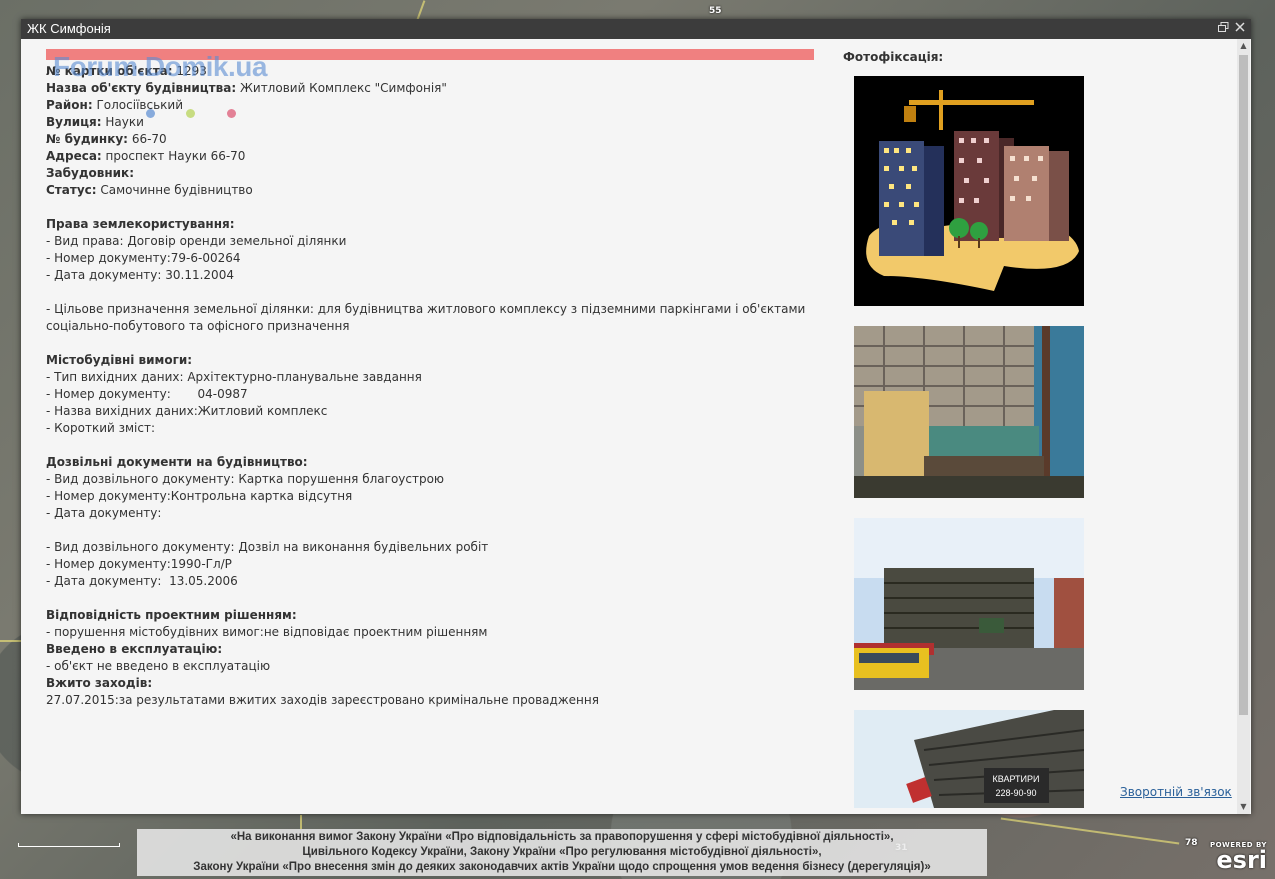  What do you see at coordinates (1243, 46) in the screenshot?
I see `scroll-up-icon: ▲` at bounding box center [1243, 46].